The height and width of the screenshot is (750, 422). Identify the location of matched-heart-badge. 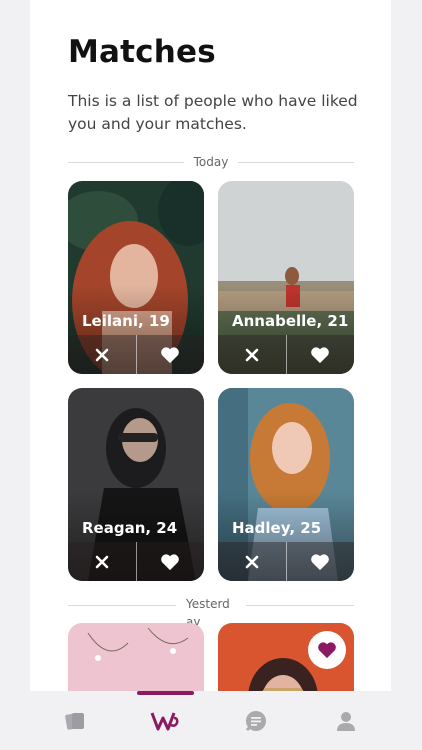
(327, 650).